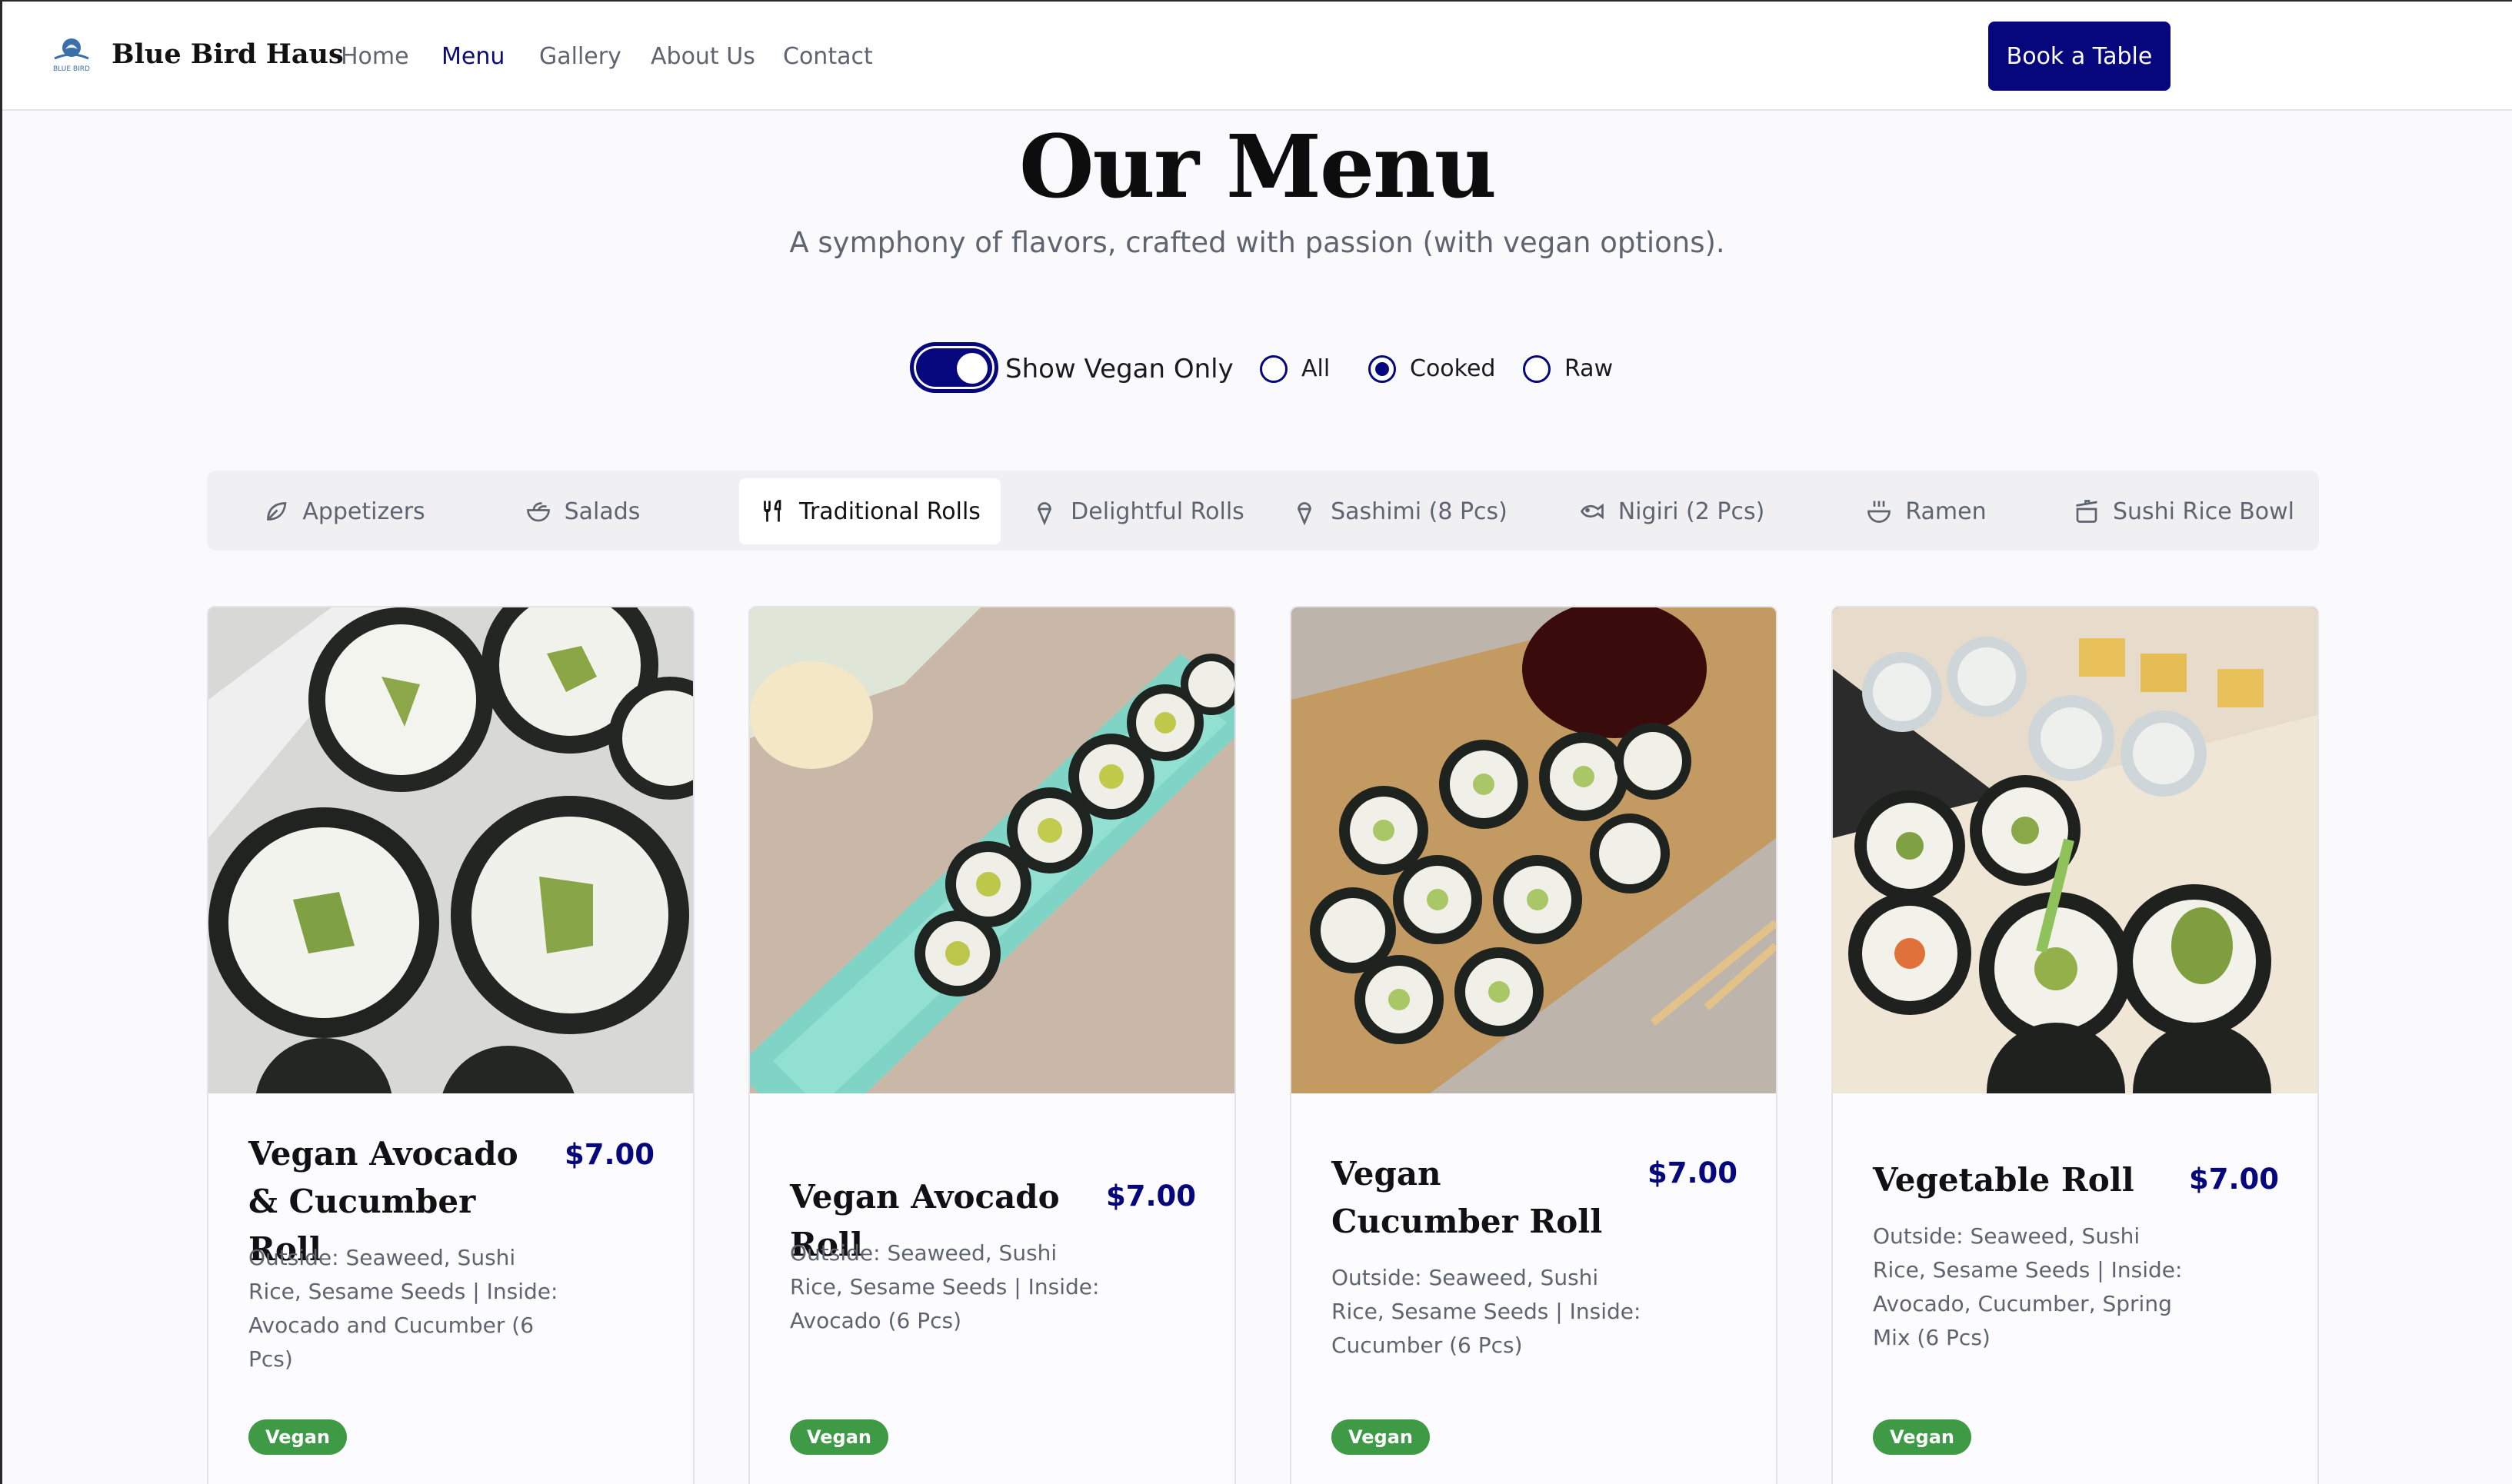 This screenshot has width=2512, height=1484. What do you see at coordinates (277, 512) in the screenshot?
I see `leaf-icon` at bounding box center [277, 512].